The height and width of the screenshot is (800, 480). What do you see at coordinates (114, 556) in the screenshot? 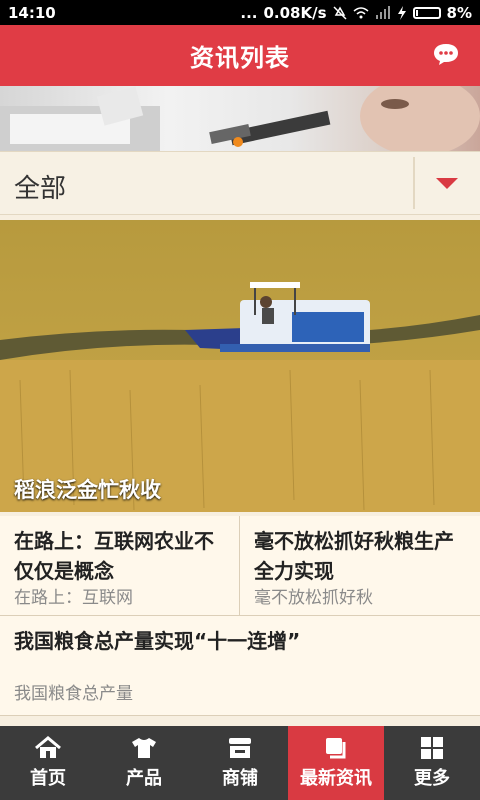
I see `news-title: 在路上：互联网农业不仅仅是概念` at bounding box center [114, 556].